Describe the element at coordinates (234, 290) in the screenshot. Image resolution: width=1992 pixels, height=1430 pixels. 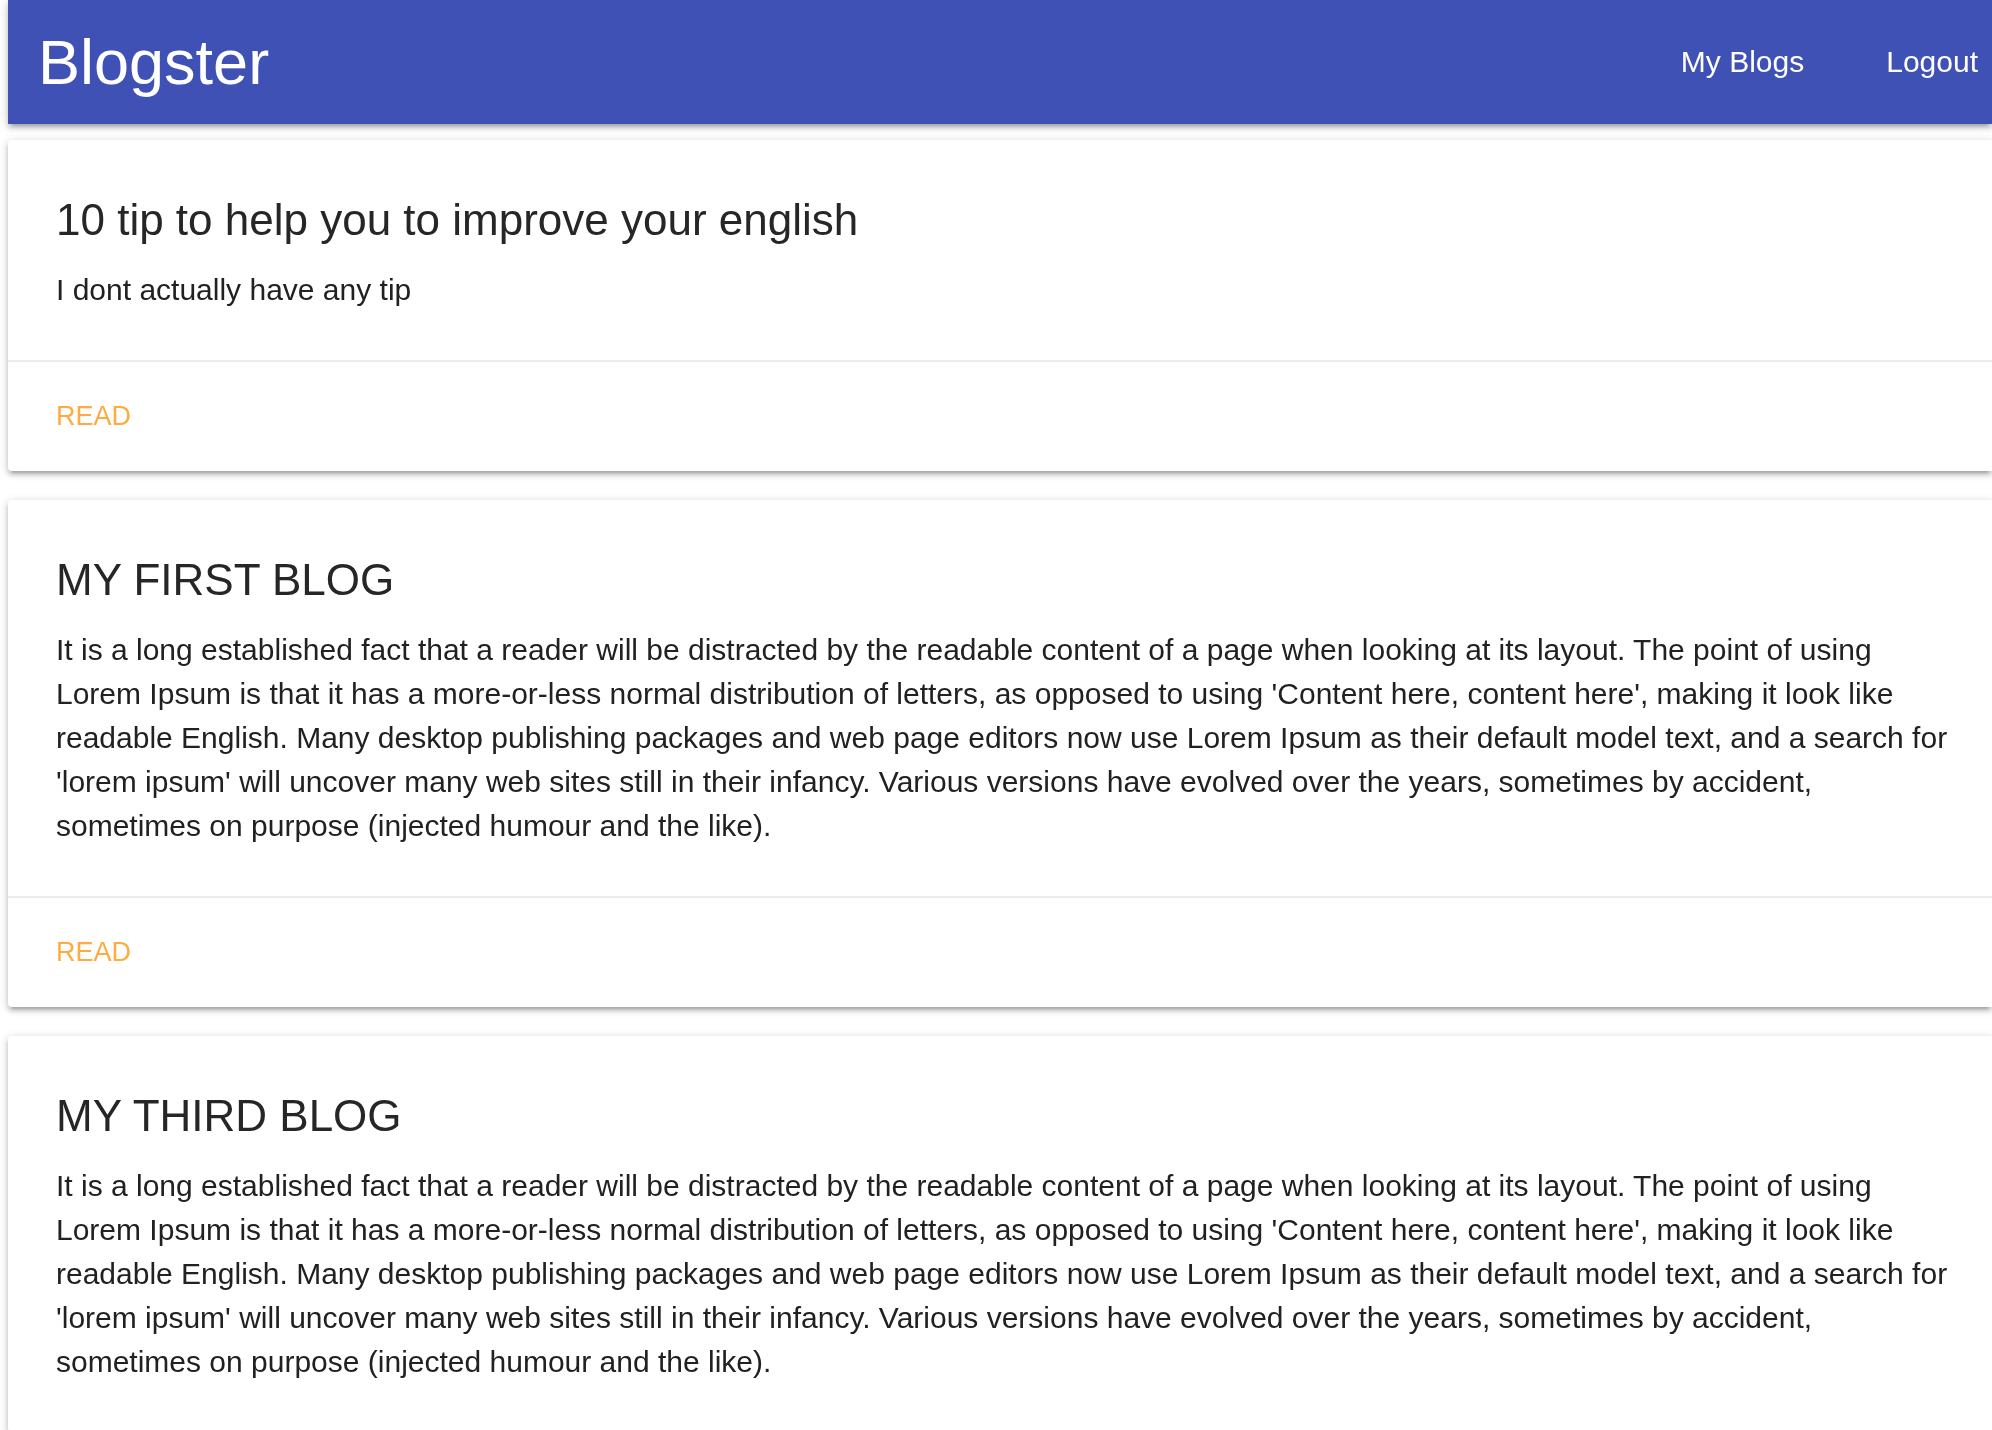
I see `post-excerpt: I dont actually have any tip` at that location.